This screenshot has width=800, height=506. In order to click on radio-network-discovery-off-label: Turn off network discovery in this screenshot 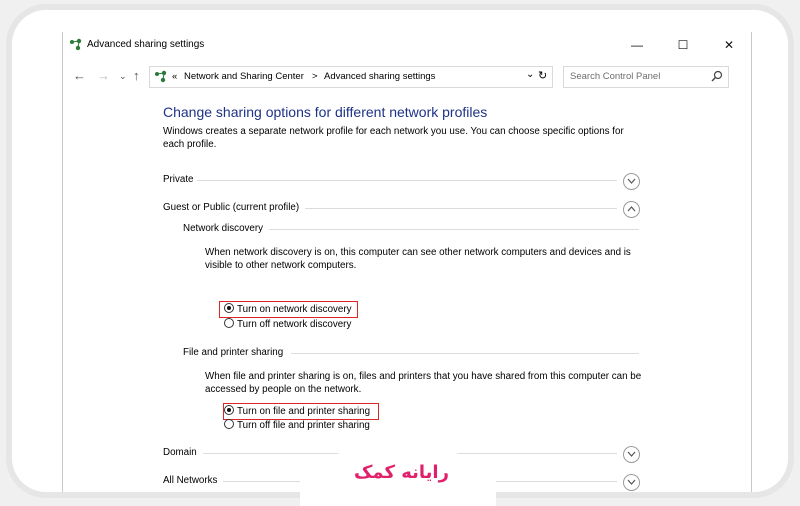, I will do `click(294, 324)`.